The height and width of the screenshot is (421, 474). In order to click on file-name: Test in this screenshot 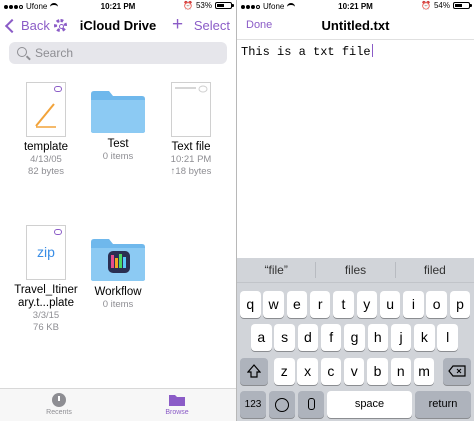, I will do `click(118, 144)`.